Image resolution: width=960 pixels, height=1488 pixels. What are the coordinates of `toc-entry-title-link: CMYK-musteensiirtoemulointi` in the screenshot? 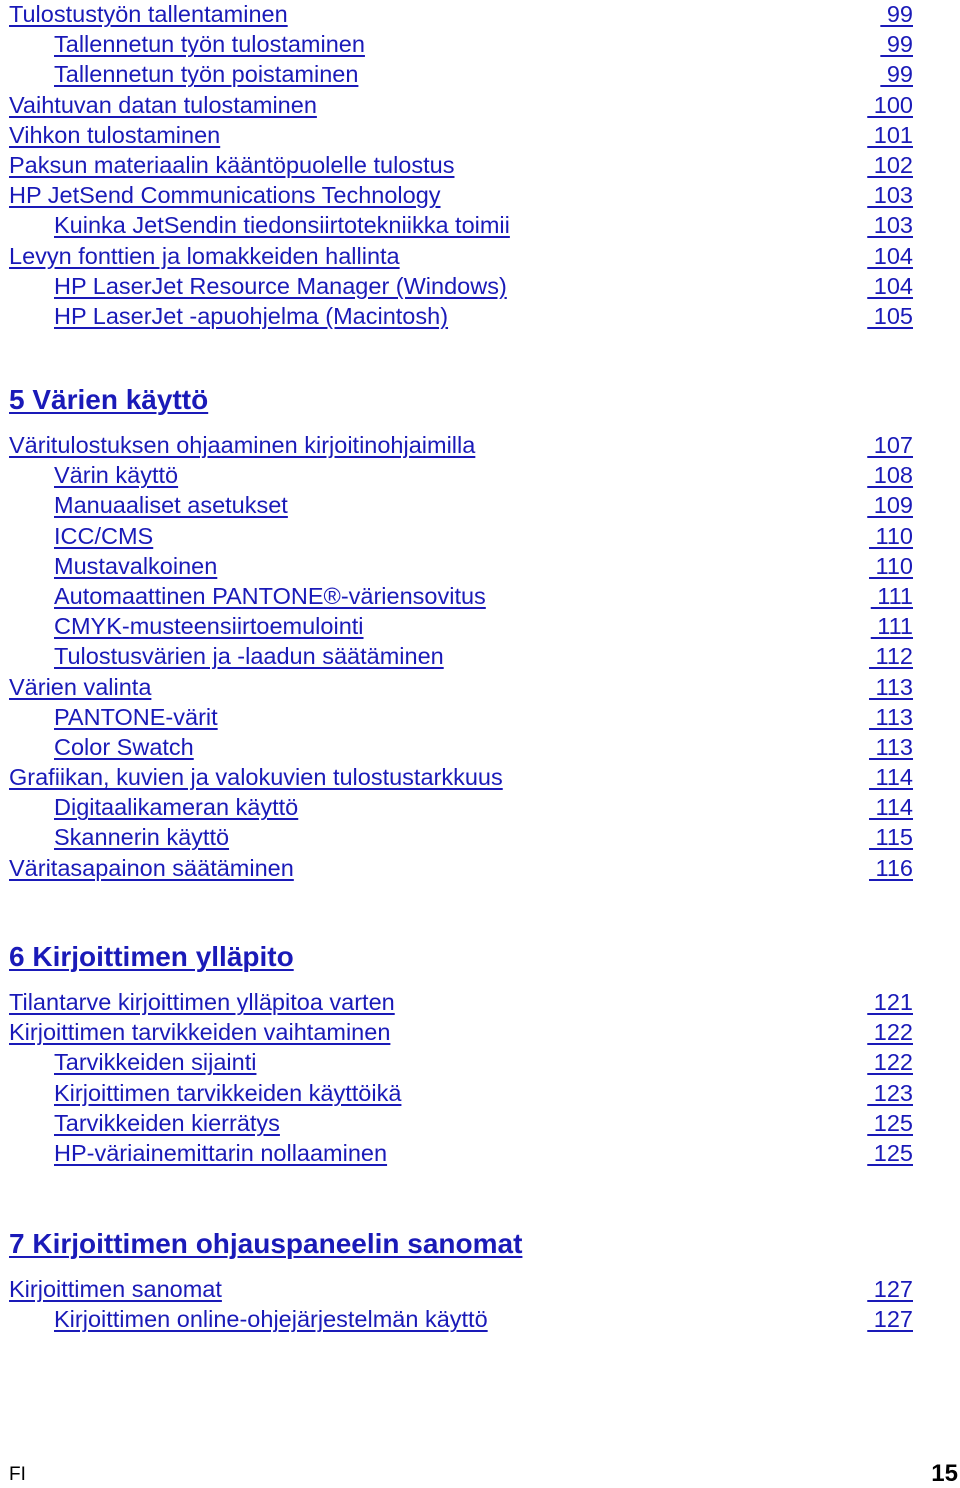 It's located at (209, 626).